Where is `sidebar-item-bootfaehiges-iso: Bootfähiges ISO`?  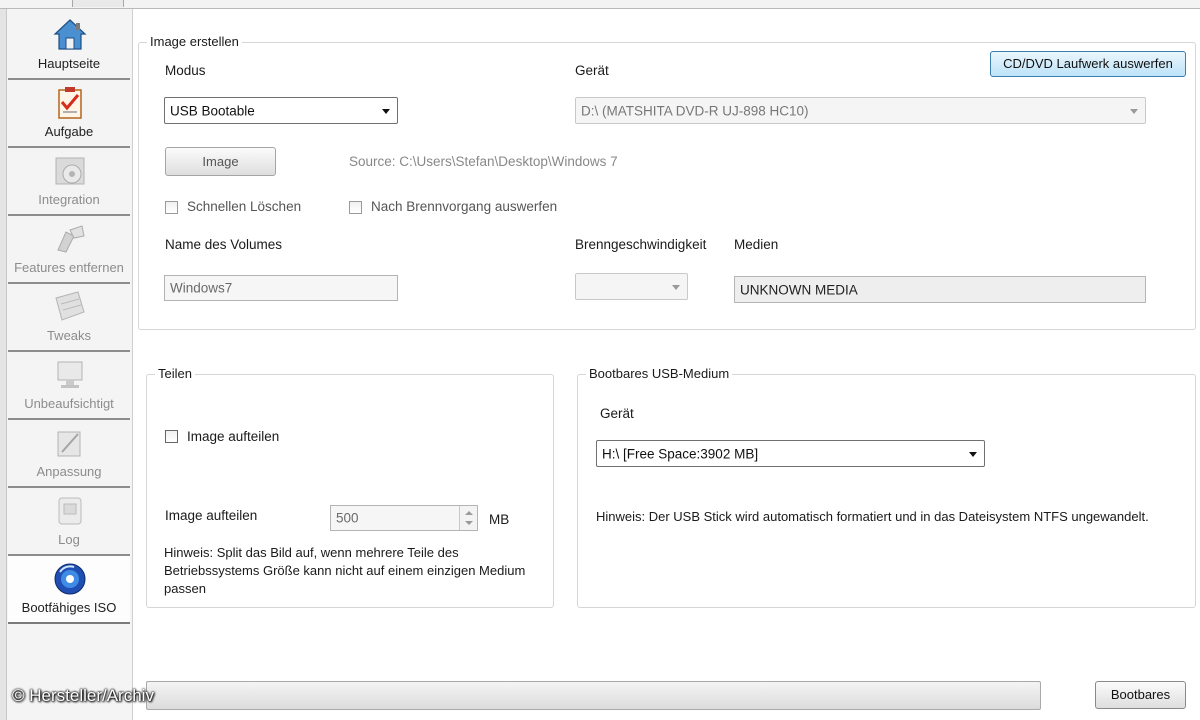 sidebar-item-bootfaehiges-iso: Bootfähiges ISO is located at coordinates (69, 590).